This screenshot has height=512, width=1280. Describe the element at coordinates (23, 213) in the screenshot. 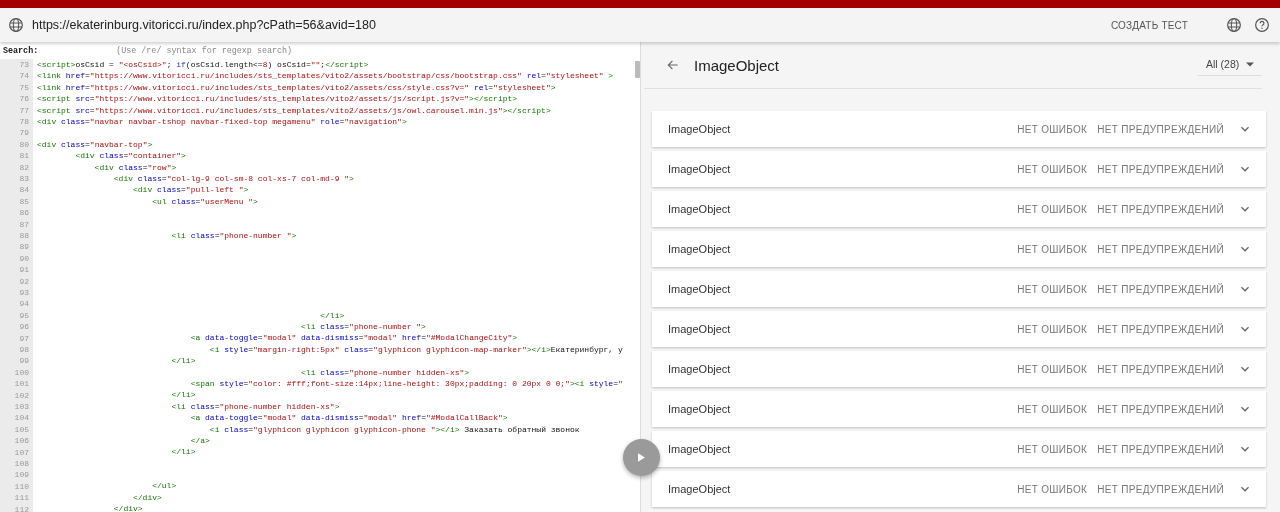

I see `line-number: 86` at that location.